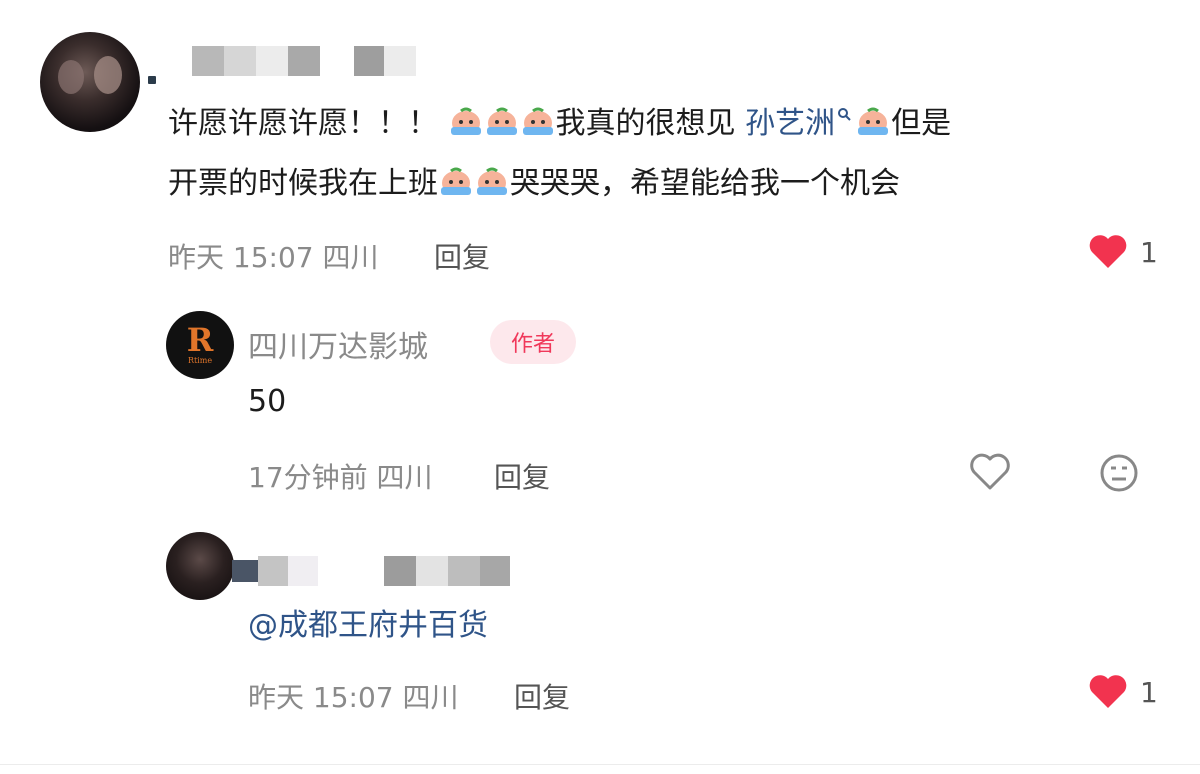 The height and width of the screenshot is (774, 1200). I want to click on comment-text: 许愿许愿许愿！！！, so click(303, 123).